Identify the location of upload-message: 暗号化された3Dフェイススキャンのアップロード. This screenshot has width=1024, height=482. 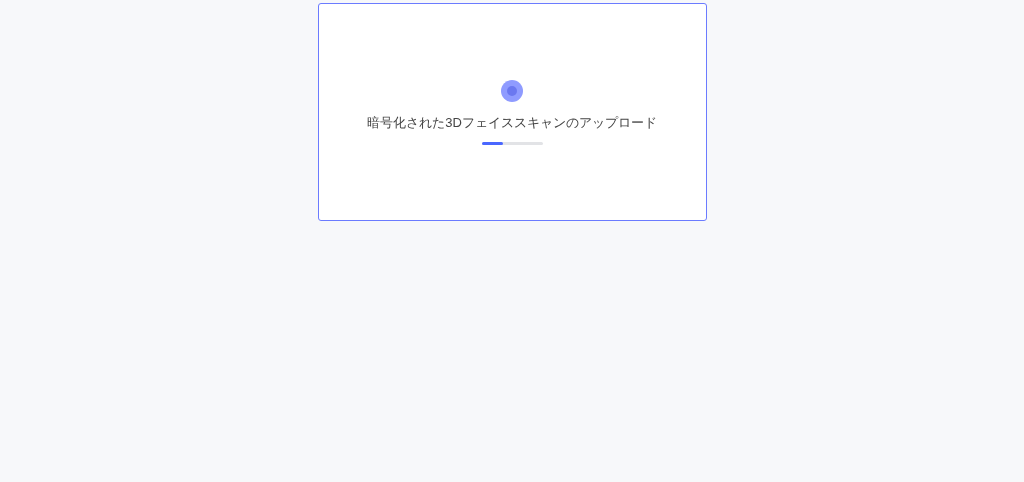
(512, 122).